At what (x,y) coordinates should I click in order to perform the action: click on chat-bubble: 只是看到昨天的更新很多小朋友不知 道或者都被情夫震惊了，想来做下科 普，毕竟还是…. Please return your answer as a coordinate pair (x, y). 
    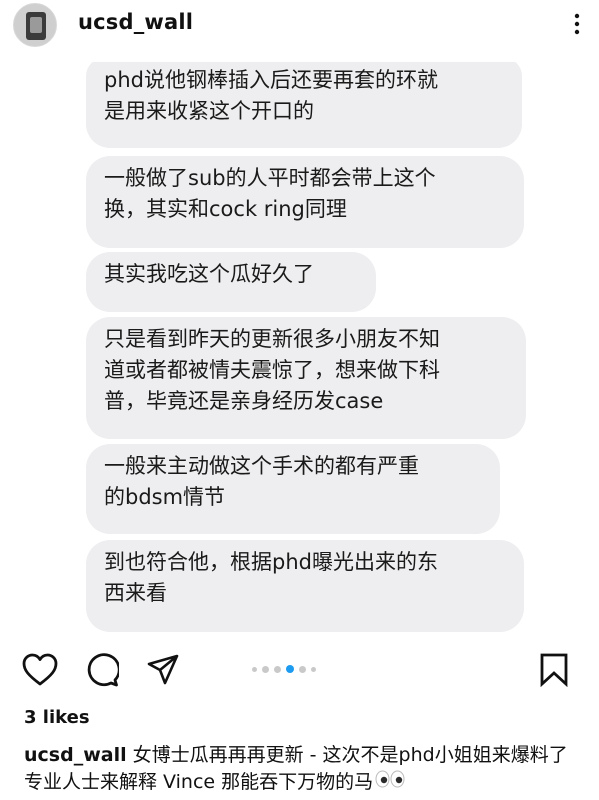
    Looking at the image, I should click on (306, 378).